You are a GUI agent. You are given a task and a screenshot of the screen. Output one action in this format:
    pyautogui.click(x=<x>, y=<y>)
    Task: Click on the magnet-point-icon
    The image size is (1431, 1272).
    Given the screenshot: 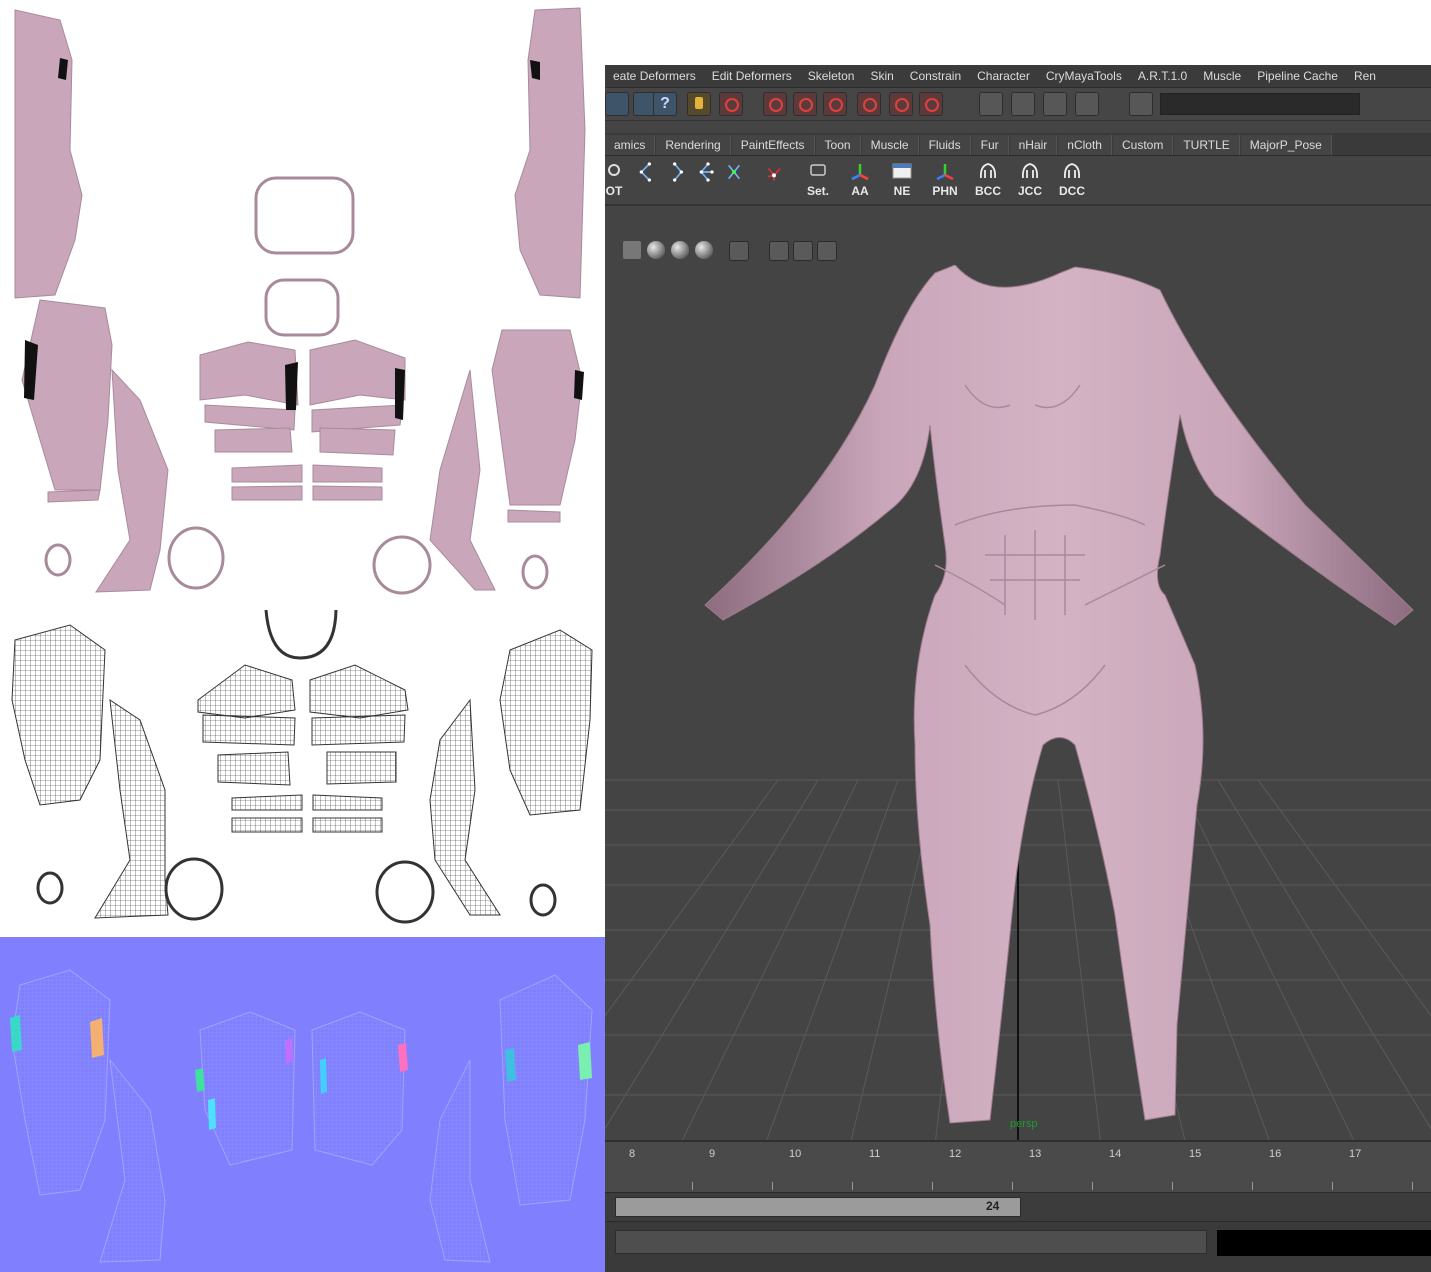 What is the action you would take?
    pyautogui.click(x=835, y=104)
    